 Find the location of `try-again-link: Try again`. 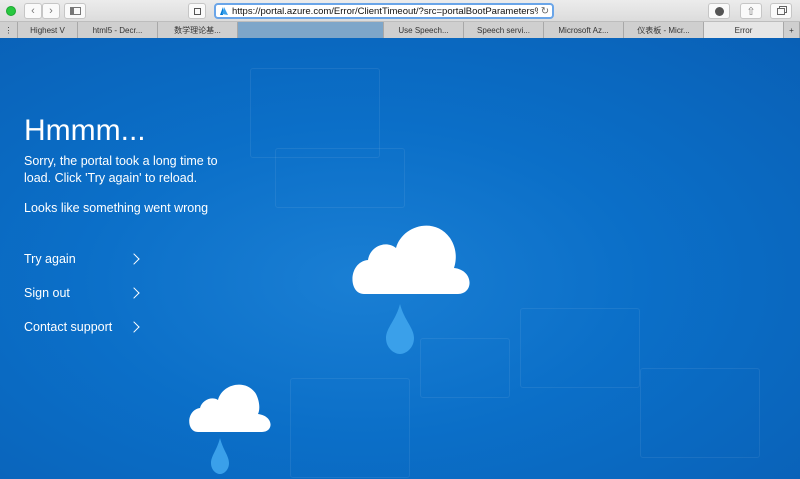

try-again-link: Try again is located at coordinates (84, 259).